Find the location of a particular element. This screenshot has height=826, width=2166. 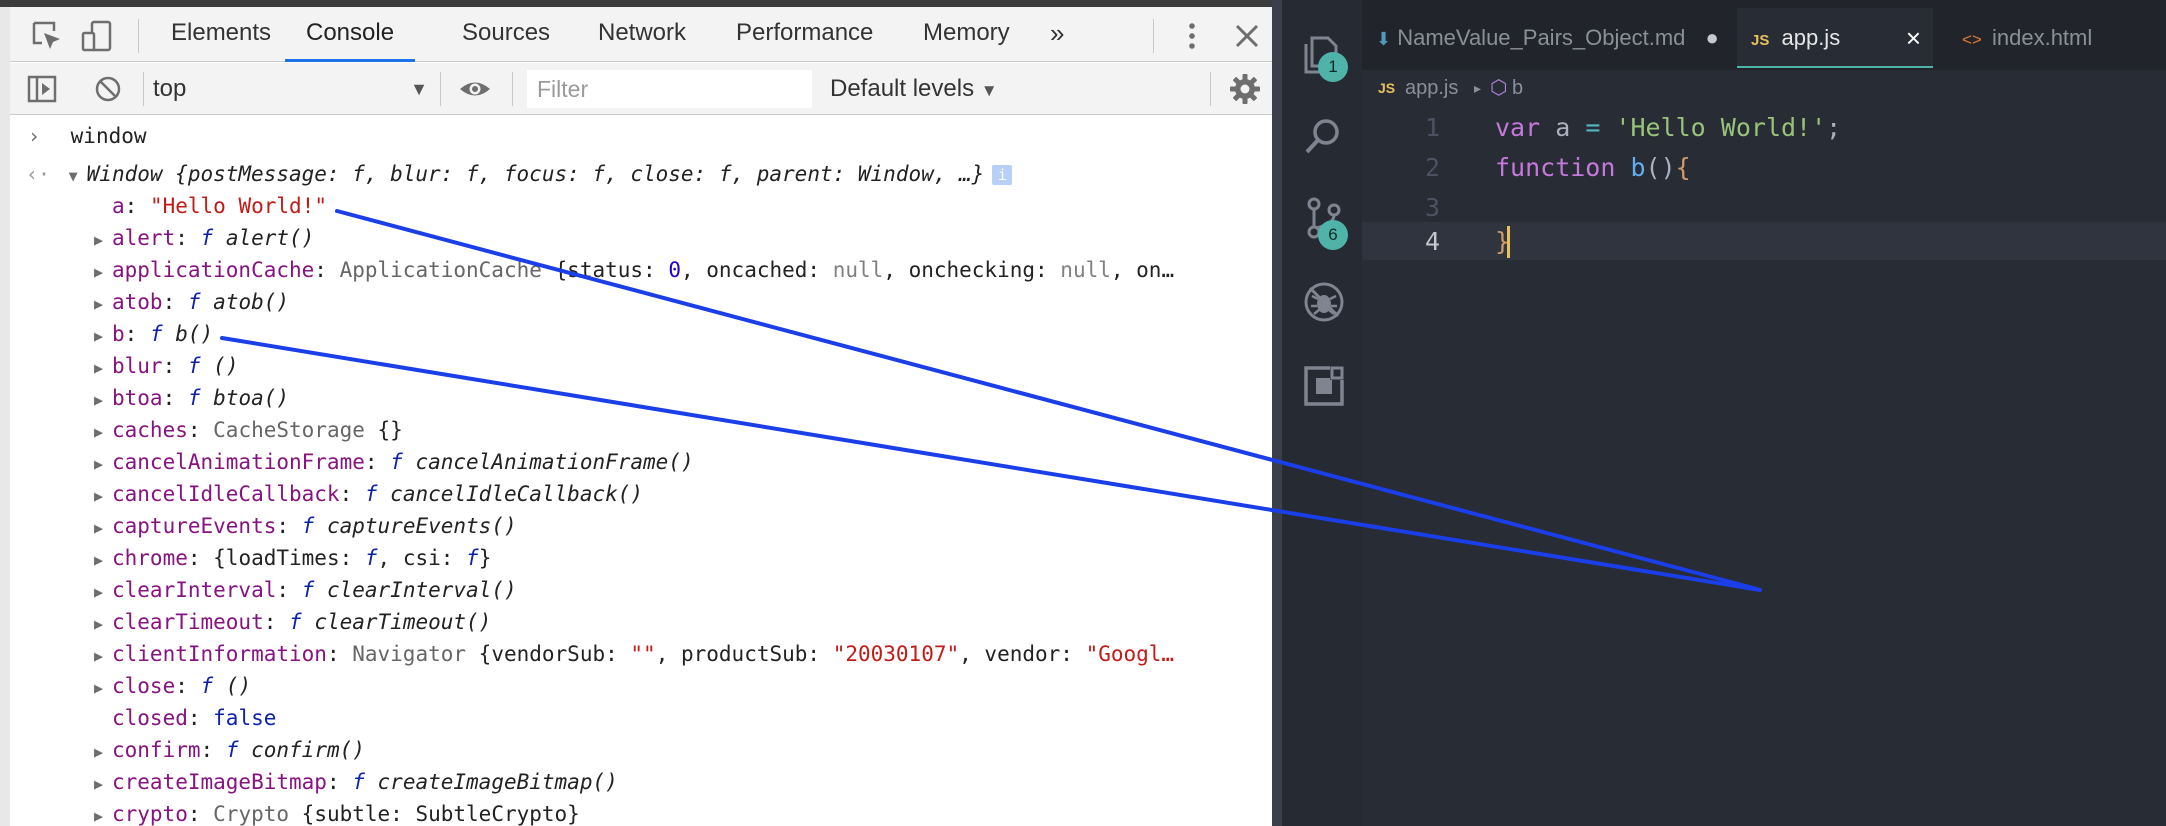

breadcrumb-file: app.js is located at coordinates (1431, 88).